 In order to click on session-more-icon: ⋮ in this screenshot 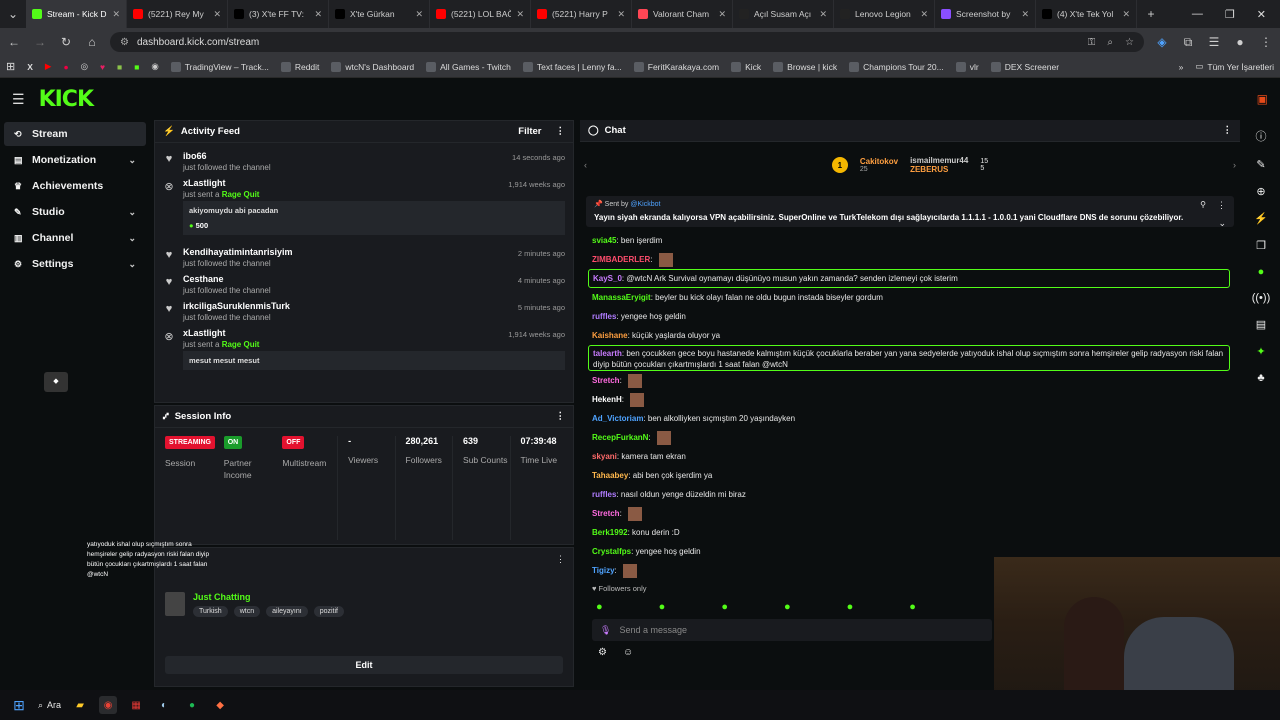, I will do `click(561, 416)`.